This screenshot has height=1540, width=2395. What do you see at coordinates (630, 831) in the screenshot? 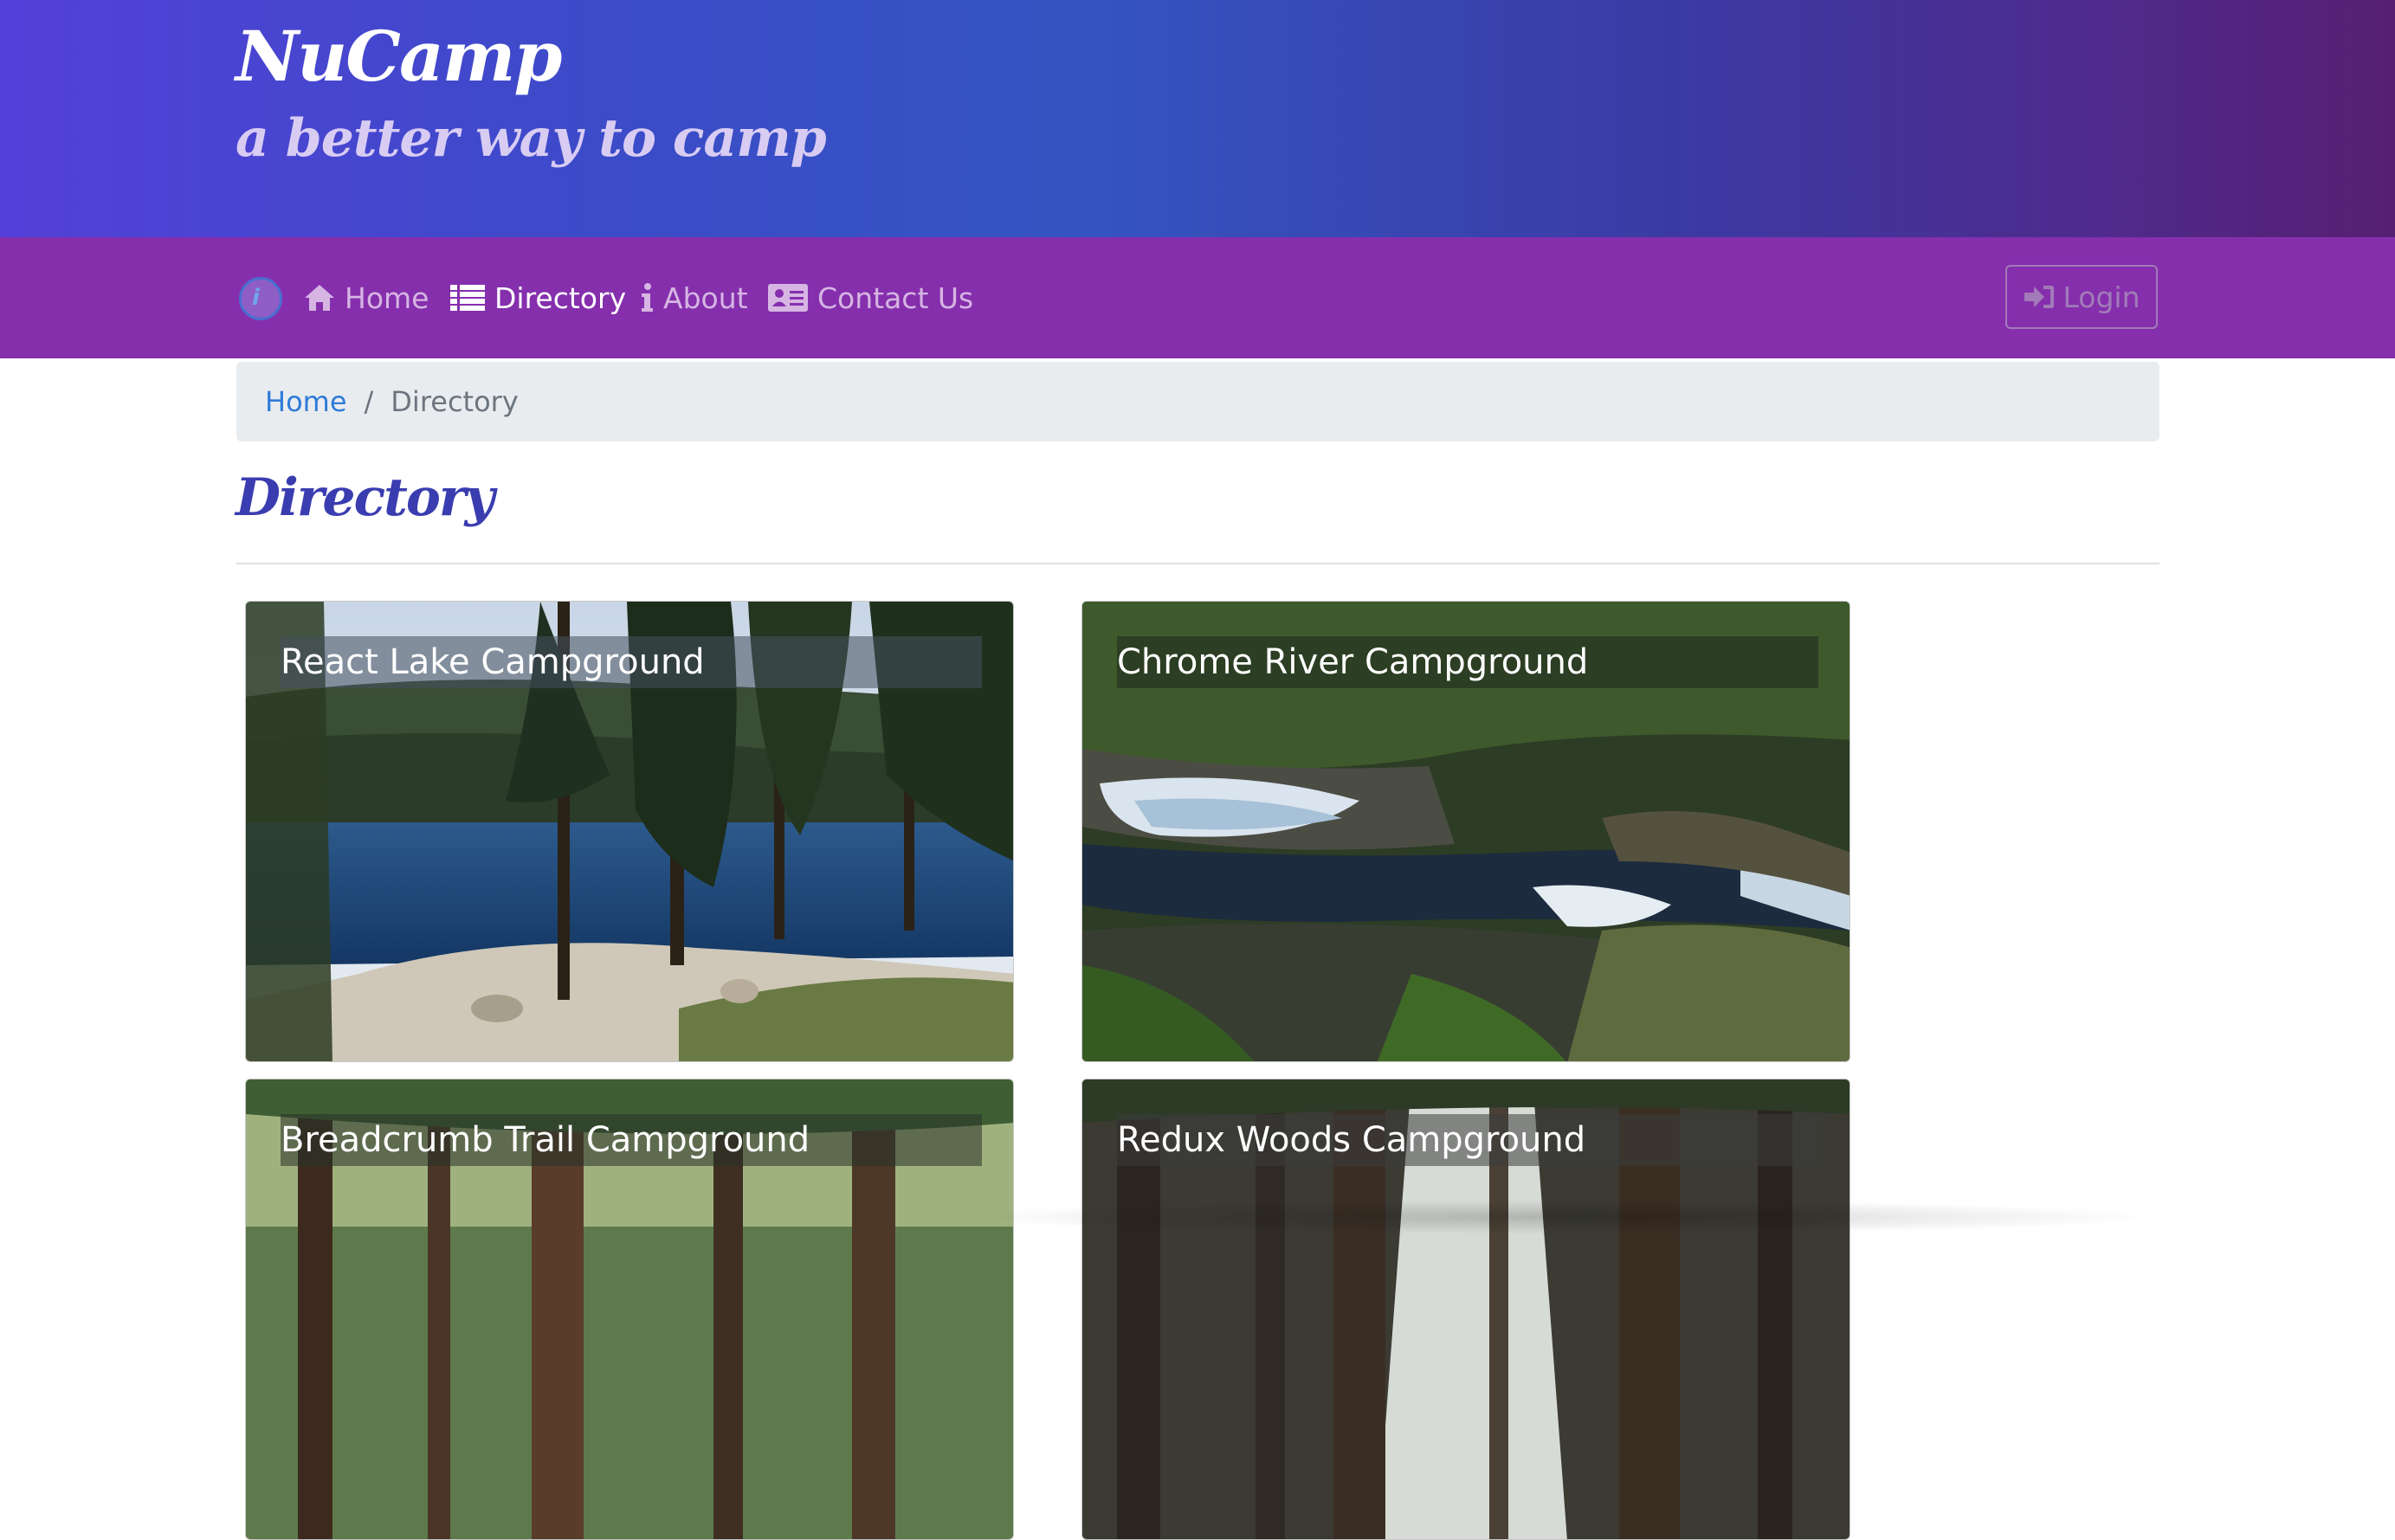
I see `campsite-card-react-lake: React Lake Campground` at bounding box center [630, 831].